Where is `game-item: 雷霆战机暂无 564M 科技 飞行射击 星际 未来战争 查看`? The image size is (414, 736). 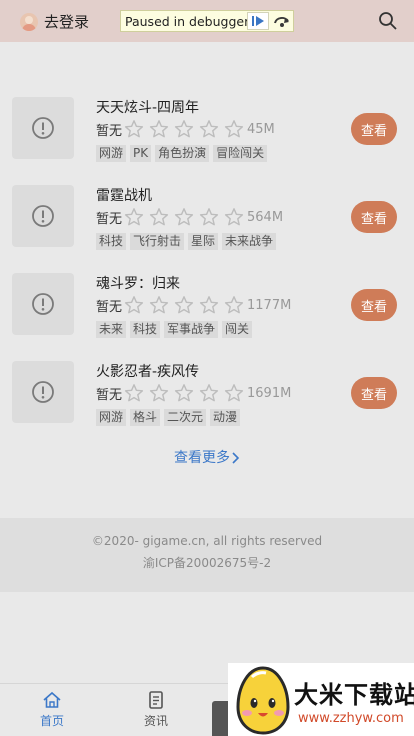
game-item: 雷霆战机暂无 564M 科技 飞行射击 星际 未来战争 查看 is located at coordinates (207, 229).